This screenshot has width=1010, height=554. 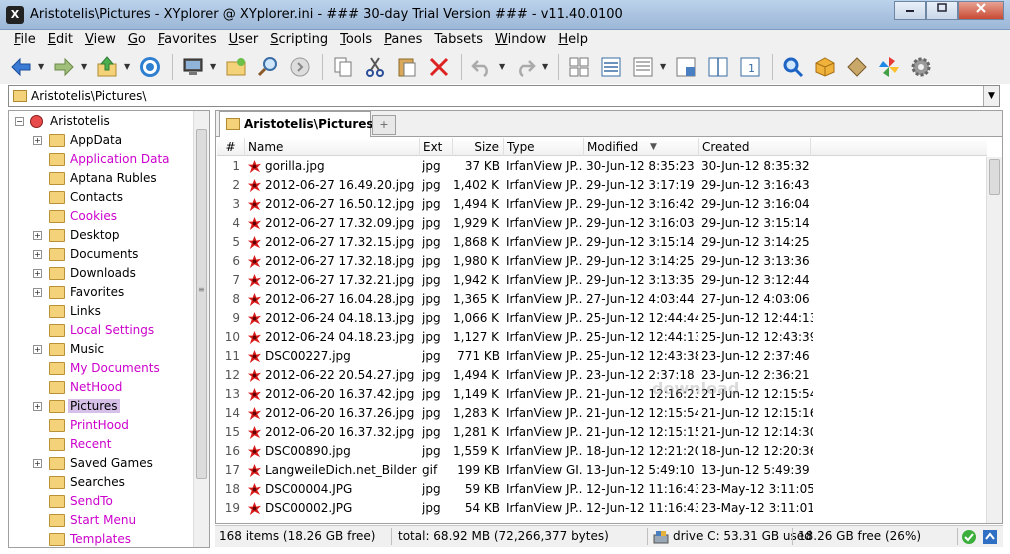 What do you see at coordinates (686, 67) in the screenshot?
I see `preview-pane-button` at bounding box center [686, 67].